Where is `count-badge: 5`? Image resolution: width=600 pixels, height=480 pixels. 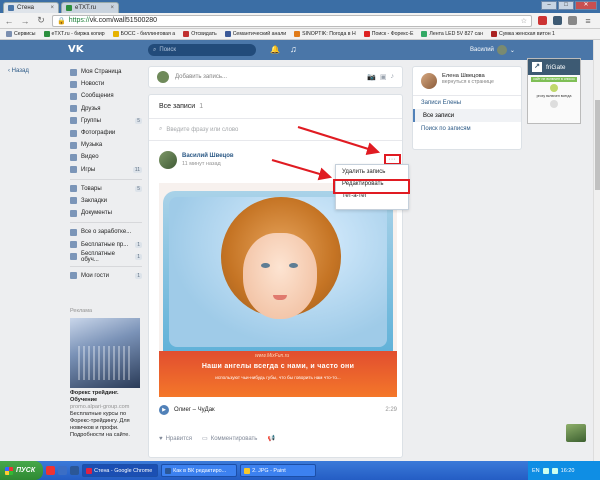 count-badge: 5 is located at coordinates (138, 120).